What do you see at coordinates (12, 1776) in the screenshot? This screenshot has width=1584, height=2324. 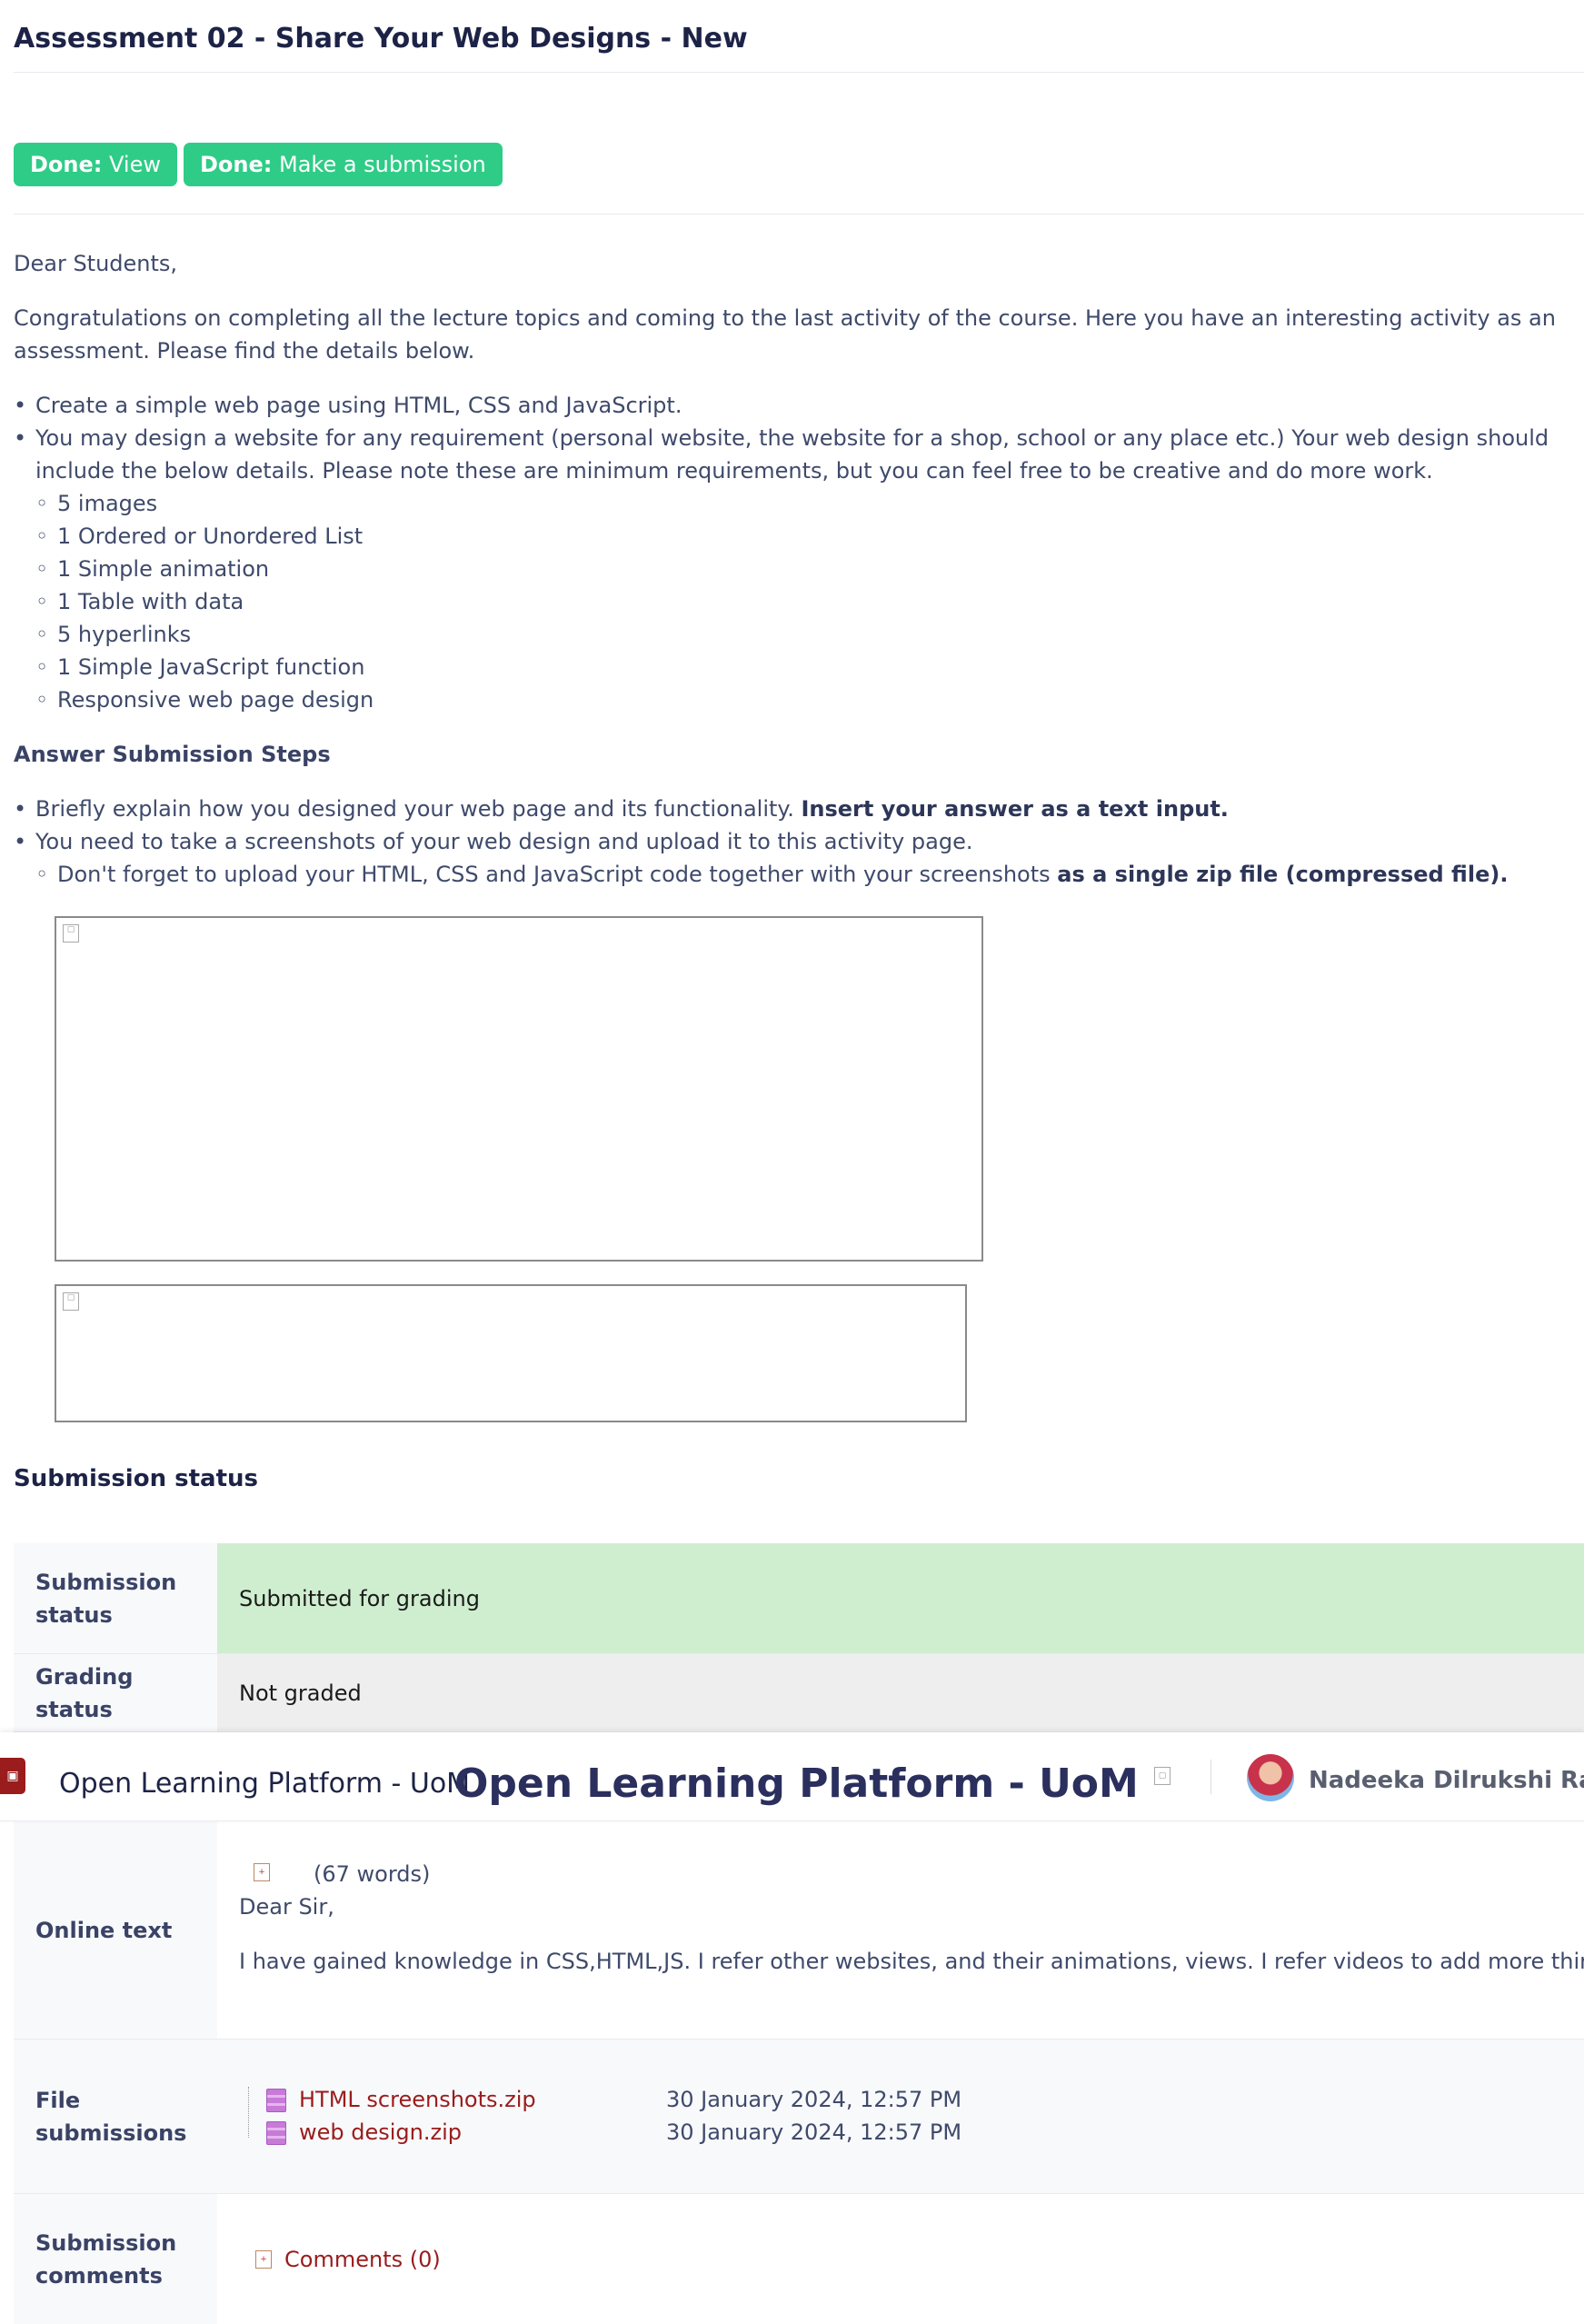 I see `site-logo-icon: ▣` at bounding box center [12, 1776].